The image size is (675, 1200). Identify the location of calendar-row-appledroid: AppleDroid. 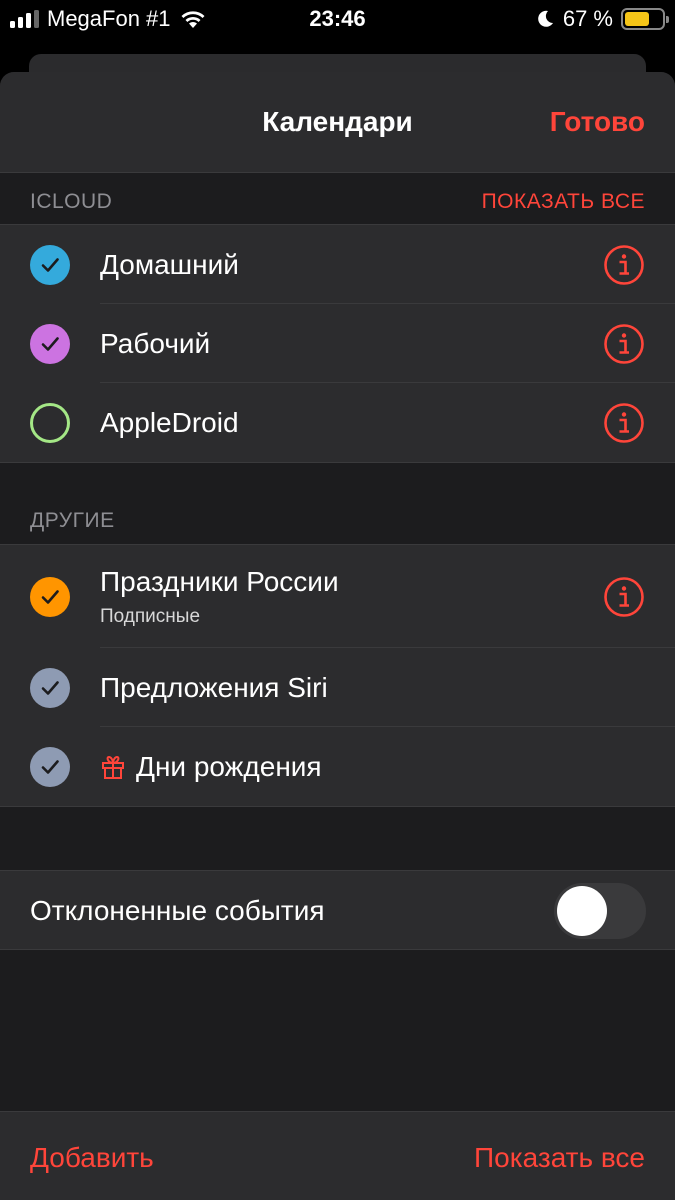
(337, 422).